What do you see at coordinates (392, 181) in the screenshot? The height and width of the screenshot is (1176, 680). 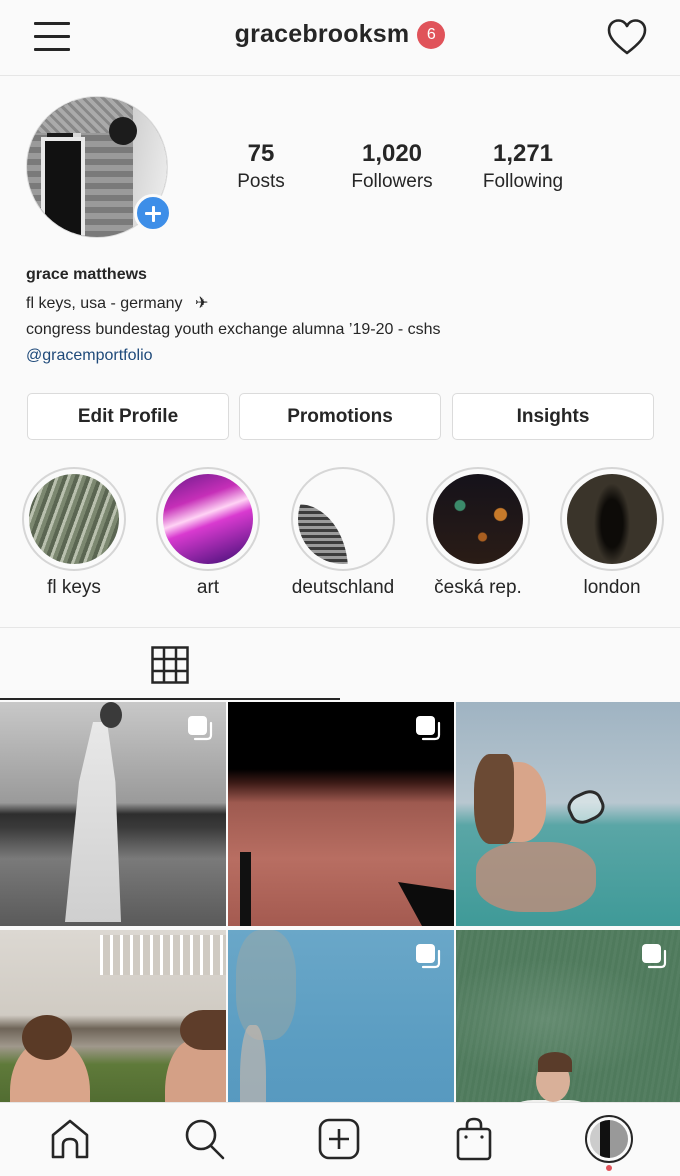 I see `followers-label: Followers` at bounding box center [392, 181].